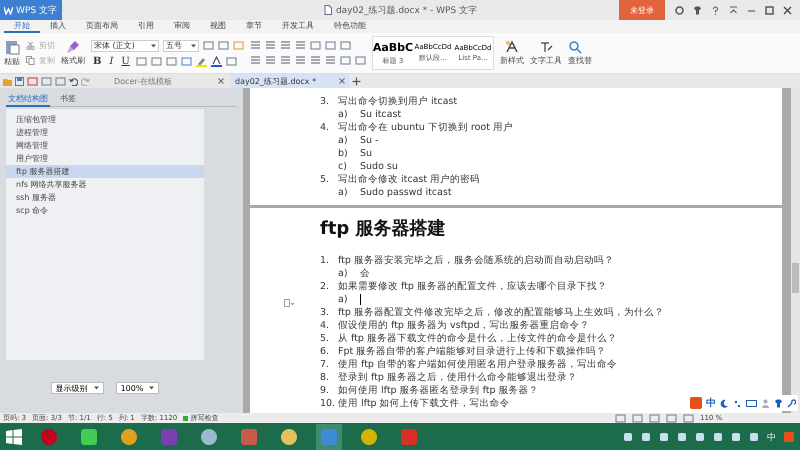  What do you see at coordinates (424, 403) in the screenshot?
I see `list-text: 使用 lftp 如何上传下载文件，写出命令` at bounding box center [424, 403].